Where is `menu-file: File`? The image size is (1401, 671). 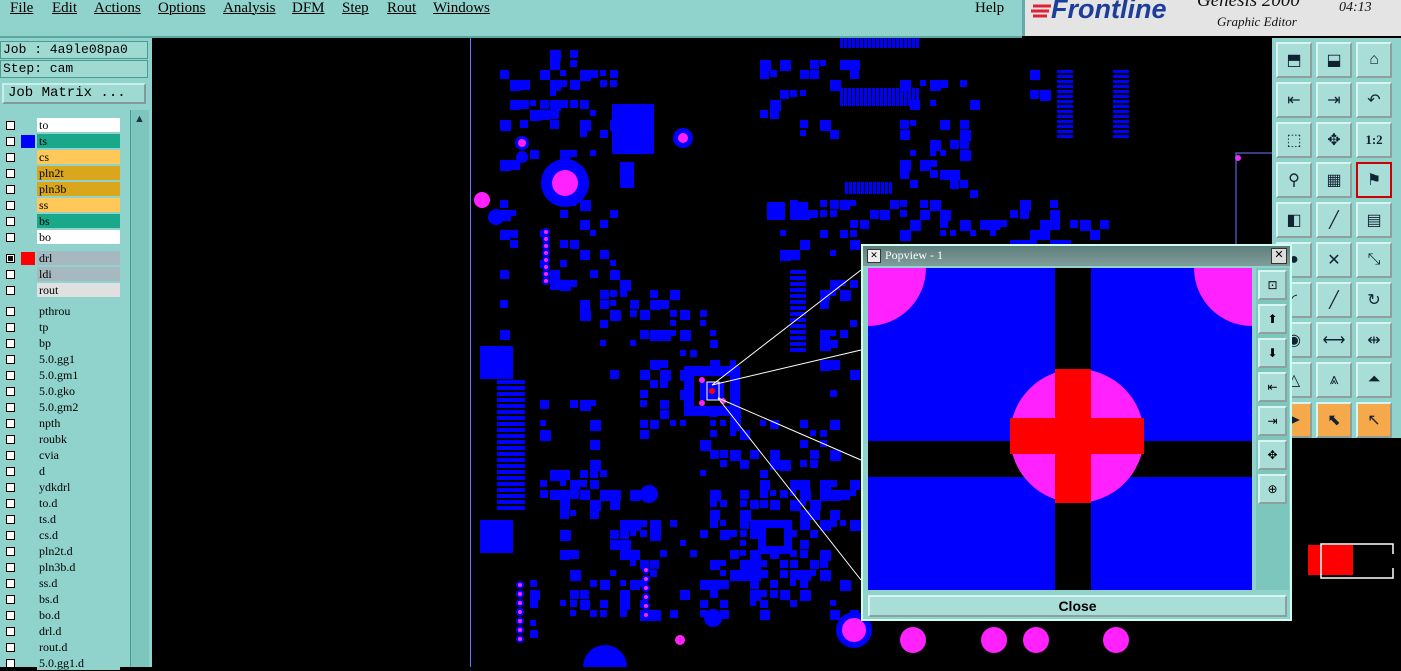 menu-file: File is located at coordinates (21, 8).